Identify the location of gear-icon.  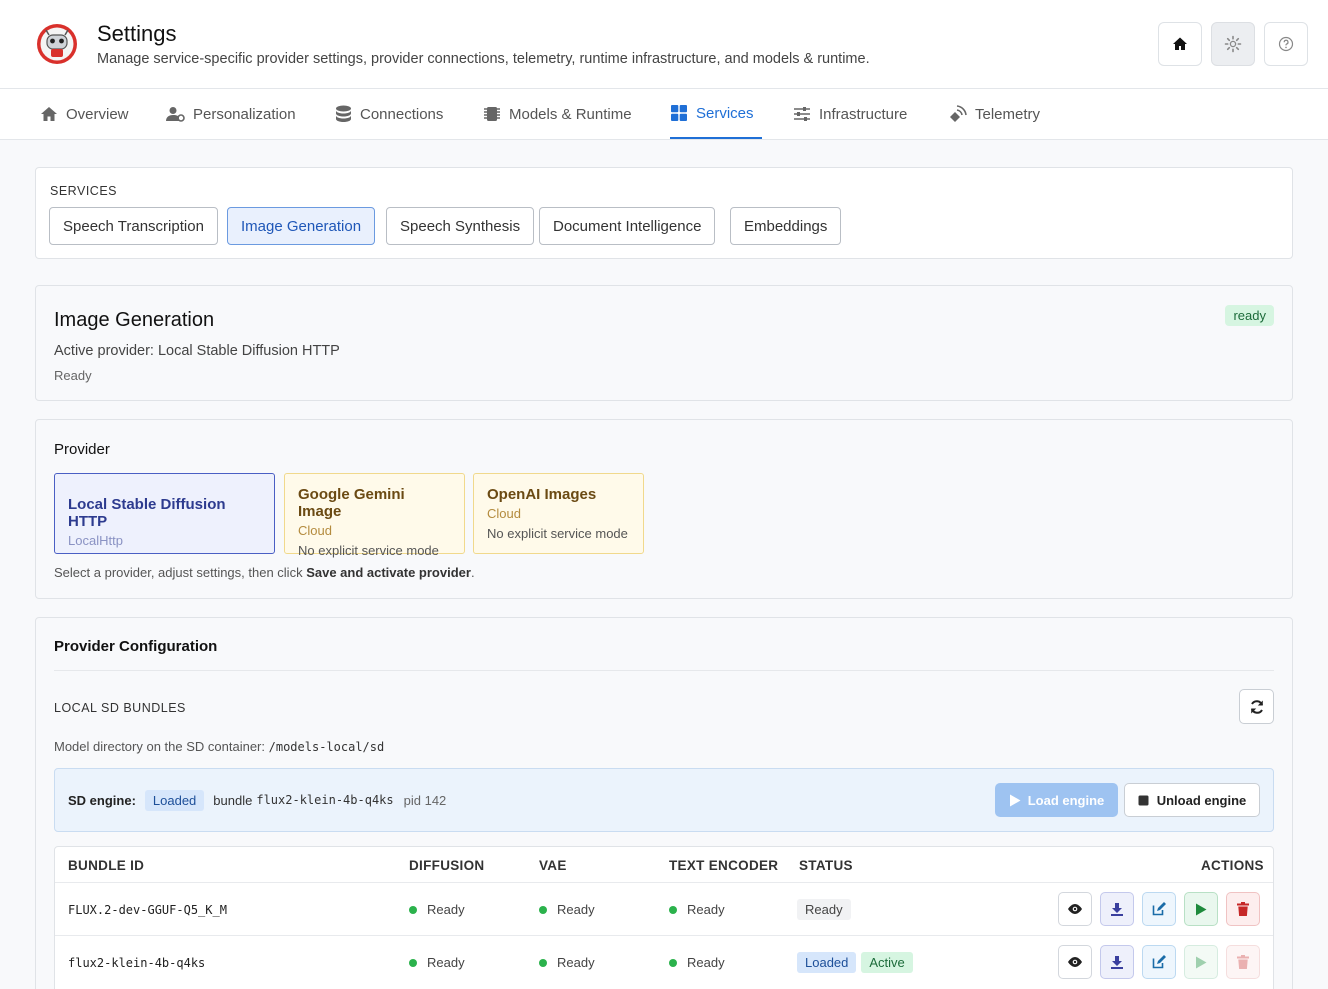
(1233, 44).